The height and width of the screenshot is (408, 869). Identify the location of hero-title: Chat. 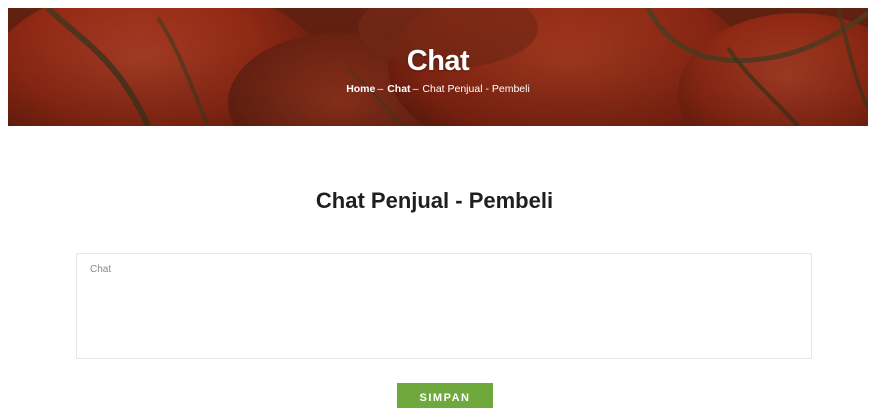
(438, 61).